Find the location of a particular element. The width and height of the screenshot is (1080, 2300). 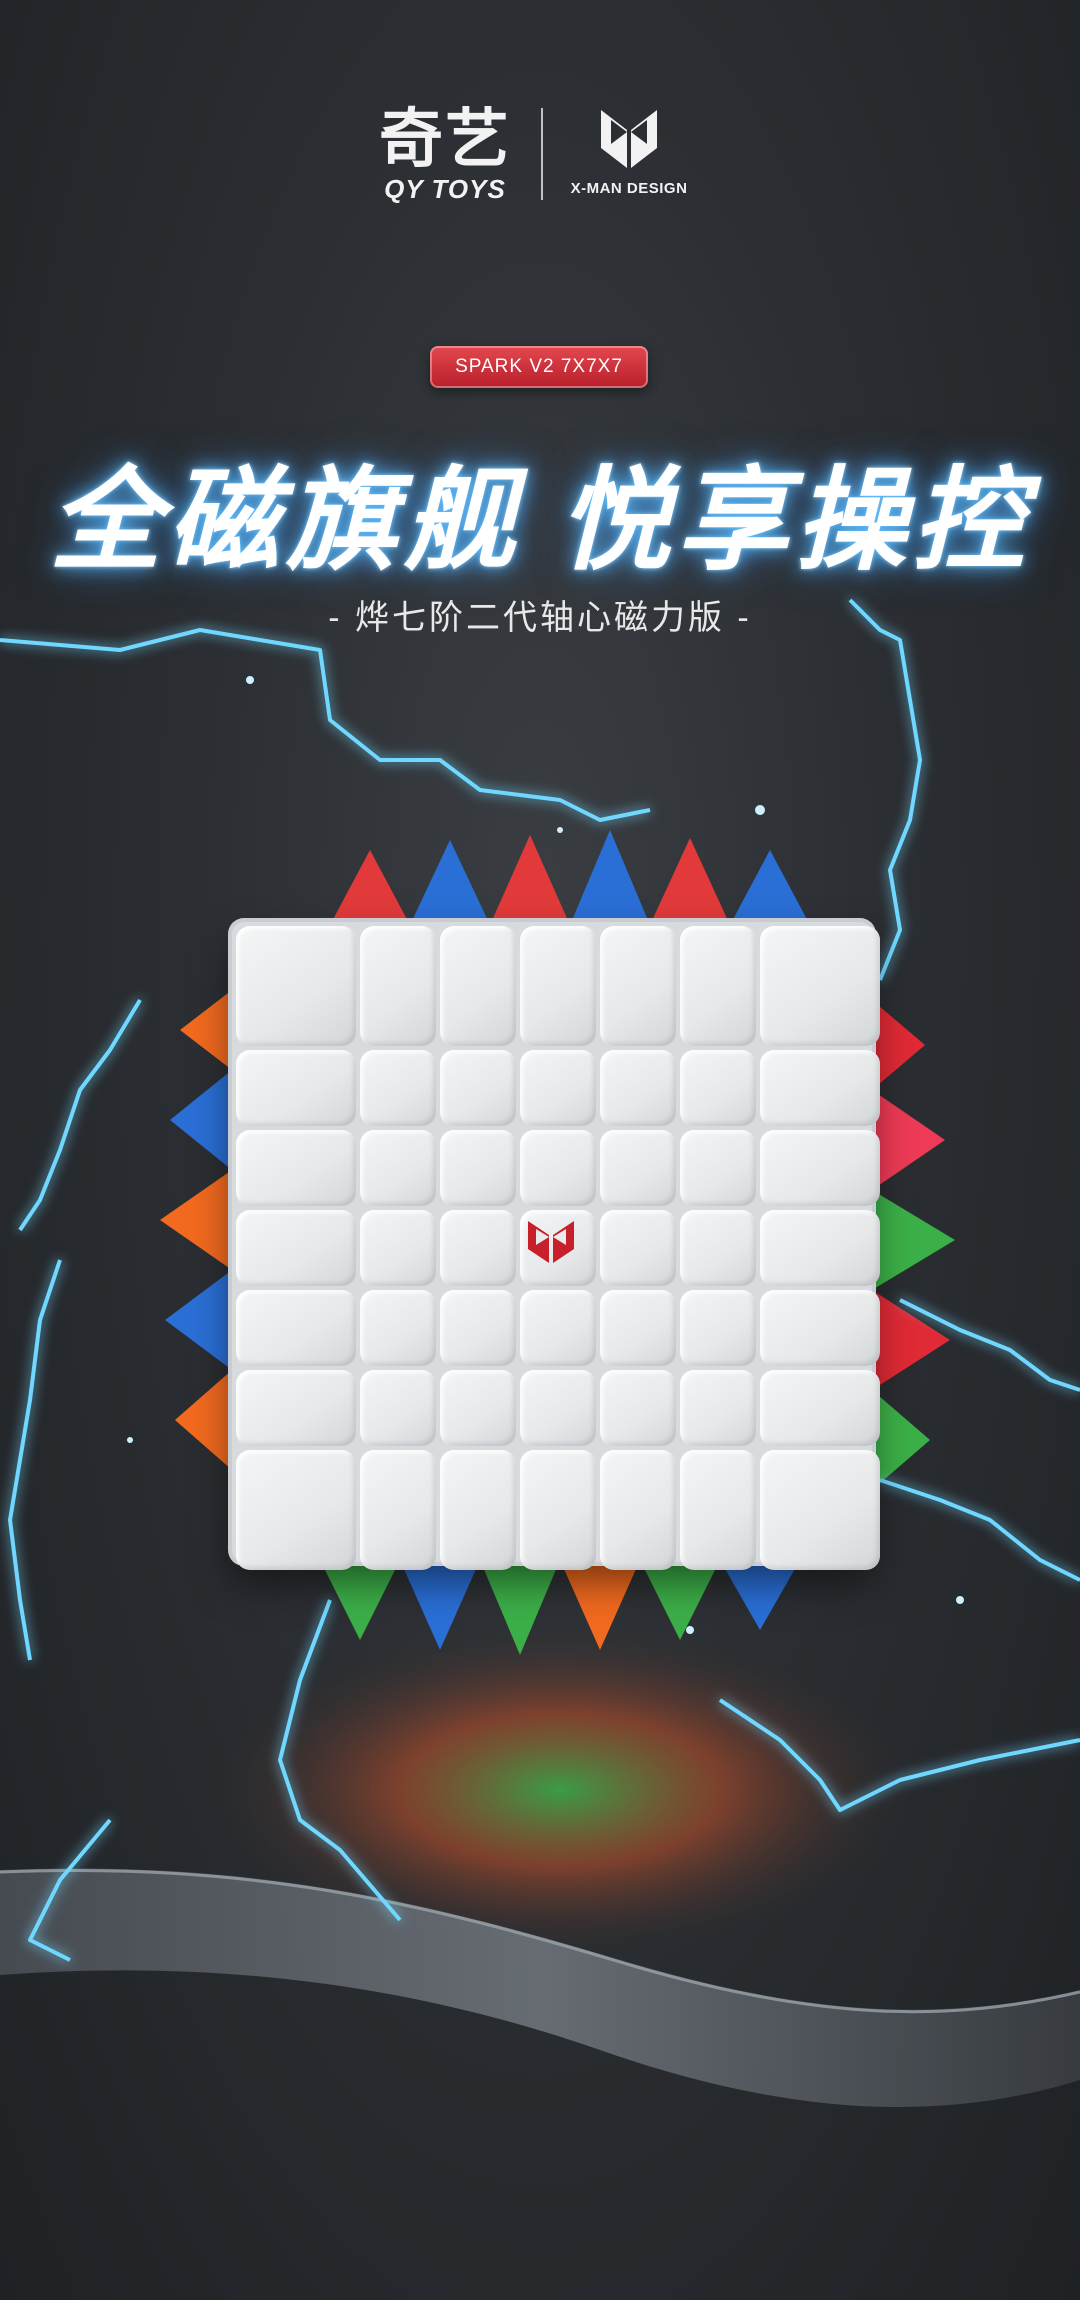

headline: 全磁旗舰 悦享操控 is located at coordinates (540, 520).